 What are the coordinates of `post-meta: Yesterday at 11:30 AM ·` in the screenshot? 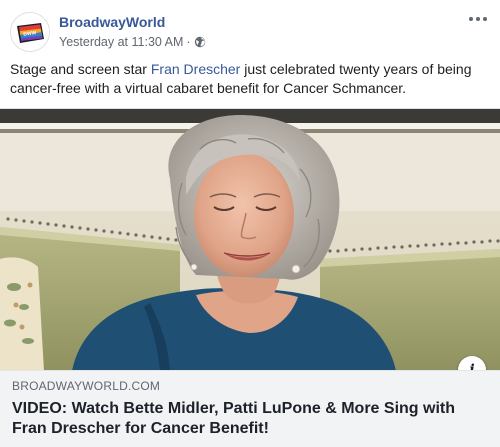 It's located at (132, 42).